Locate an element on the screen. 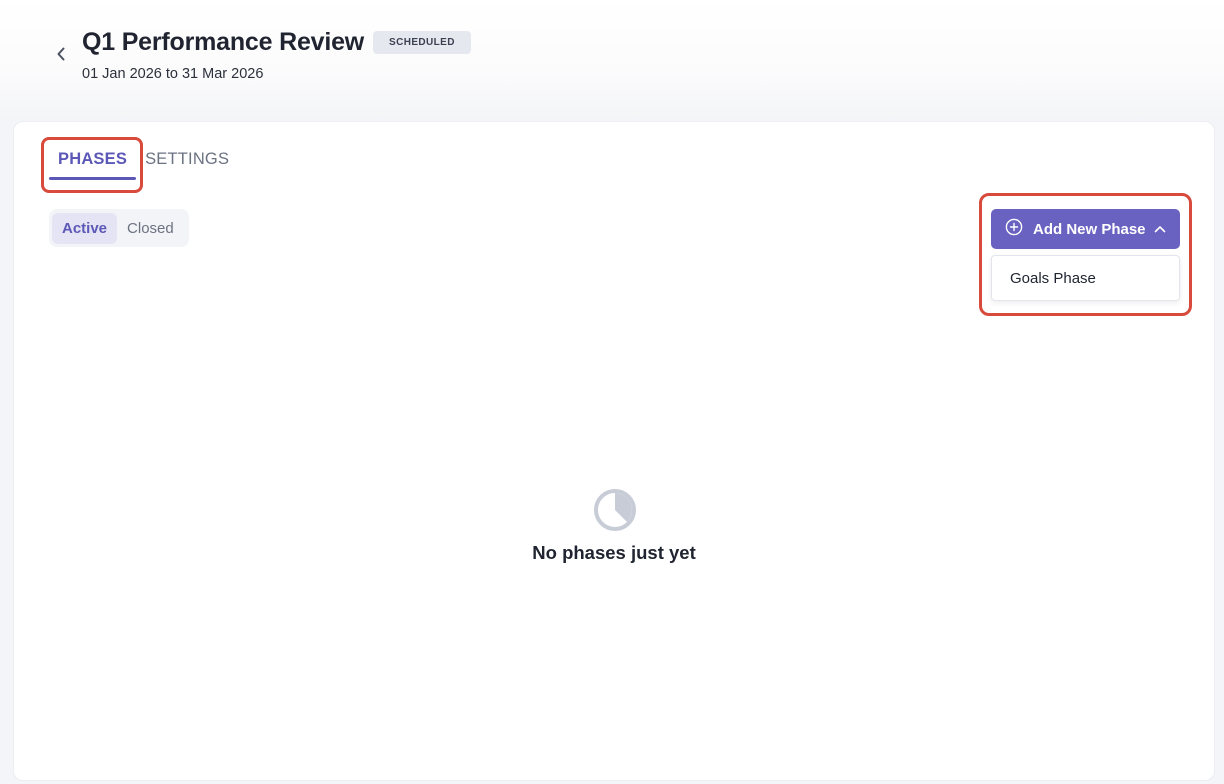 Image resolution: width=1224 pixels, height=784 pixels. menu-item-goals-phase: Goals Phase is located at coordinates (1085, 278).